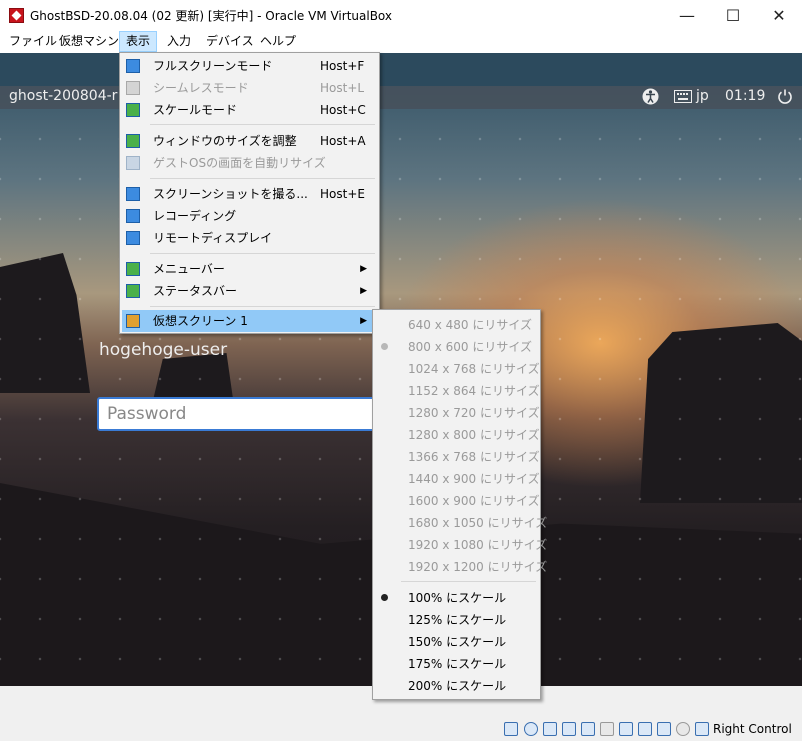 Image resolution: width=802 pixels, height=741 pixels. I want to click on virtual-screen-icon, so click(133, 321).